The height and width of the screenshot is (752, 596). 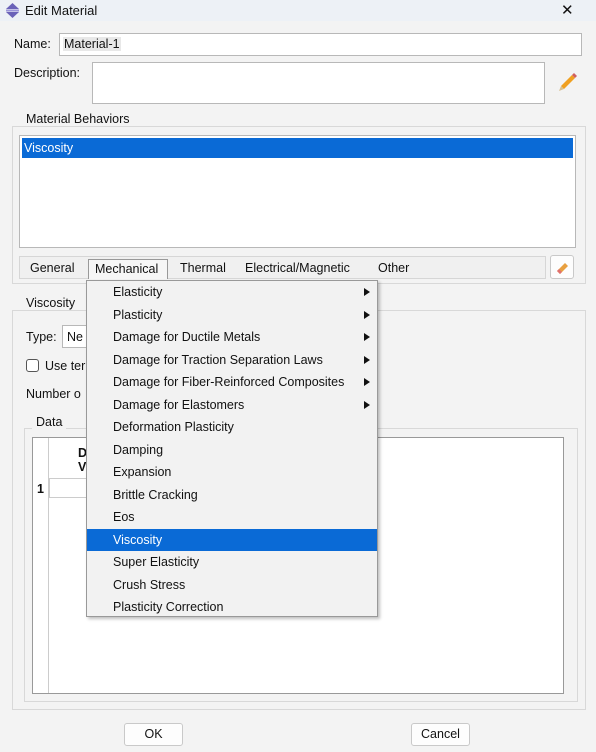 What do you see at coordinates (298, 10) in the screenshot?
I see `title-bar: Edit Material ✕` at bounding box center [298, 10].